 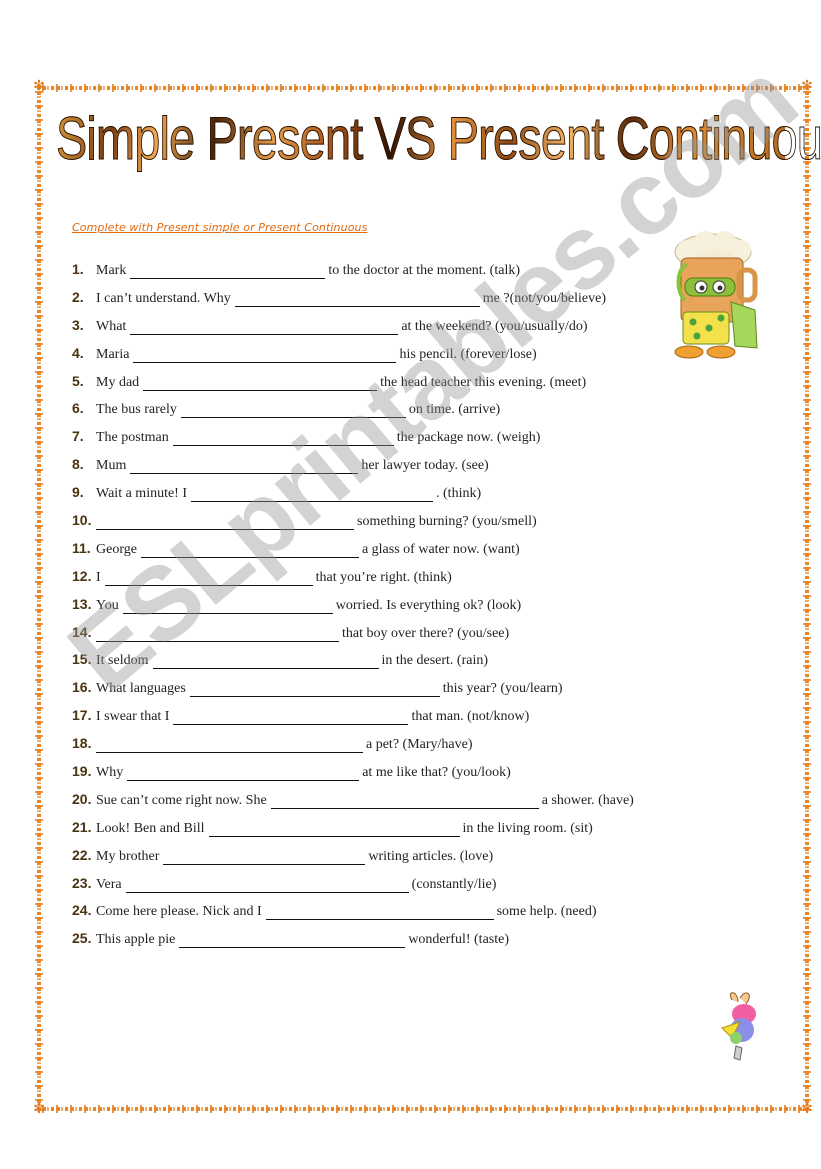 I want to click on item-number: 16., so click(x=82, y=687).